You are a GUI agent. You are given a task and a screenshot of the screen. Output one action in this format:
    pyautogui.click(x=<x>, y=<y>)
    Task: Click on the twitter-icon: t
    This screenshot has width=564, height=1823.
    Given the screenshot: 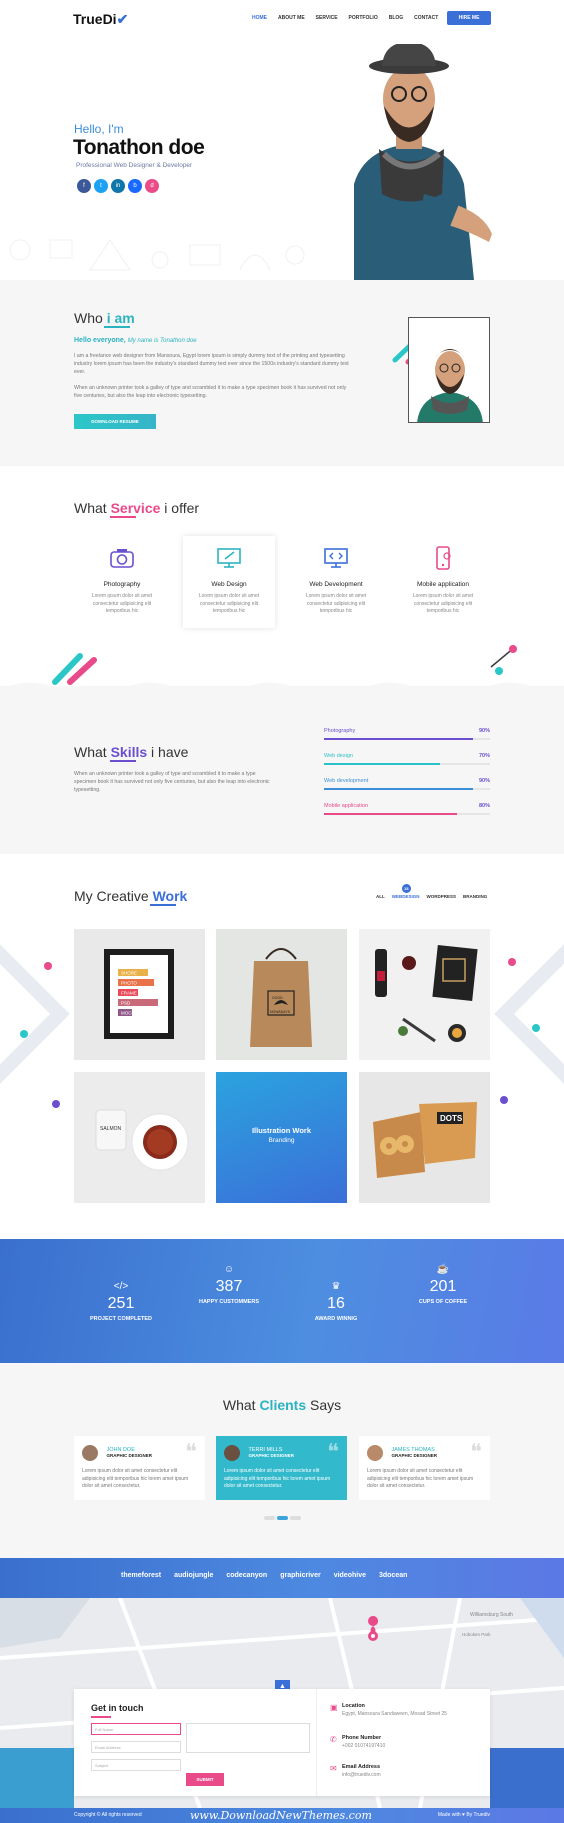 What is the action you would take?
    pyautogui.click(x=101, y=186)
    